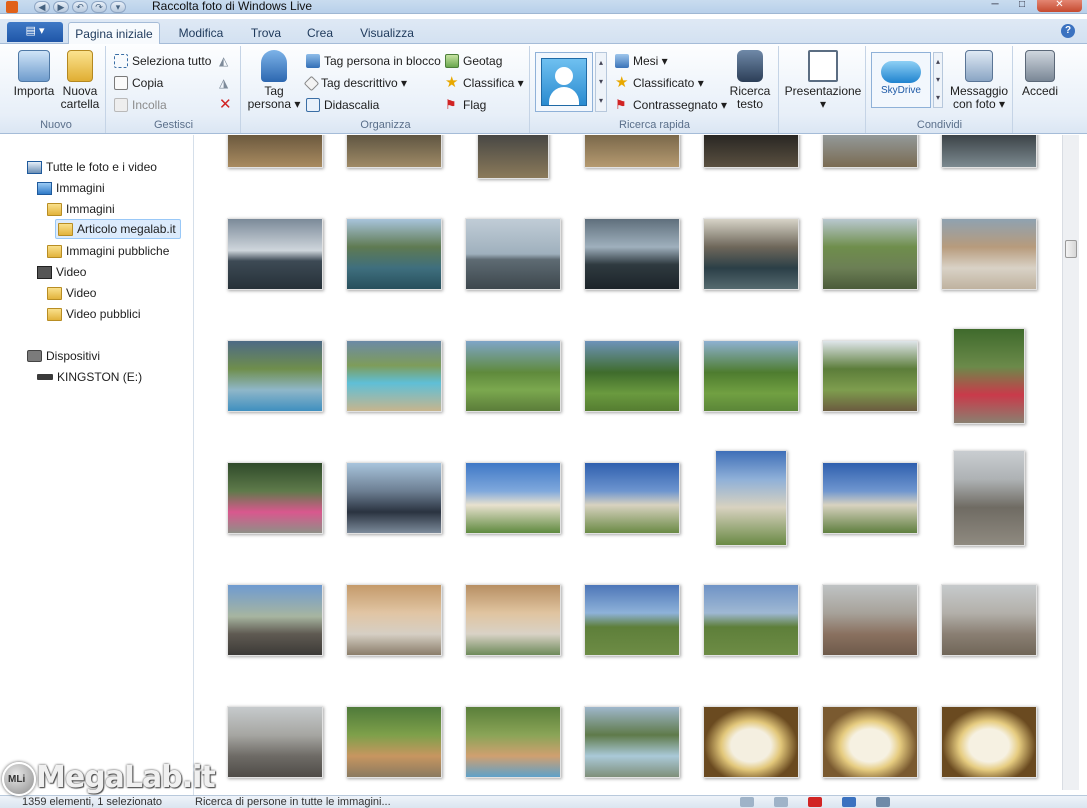  I want to click on nav-video-folder: Video, so click(71, 293).